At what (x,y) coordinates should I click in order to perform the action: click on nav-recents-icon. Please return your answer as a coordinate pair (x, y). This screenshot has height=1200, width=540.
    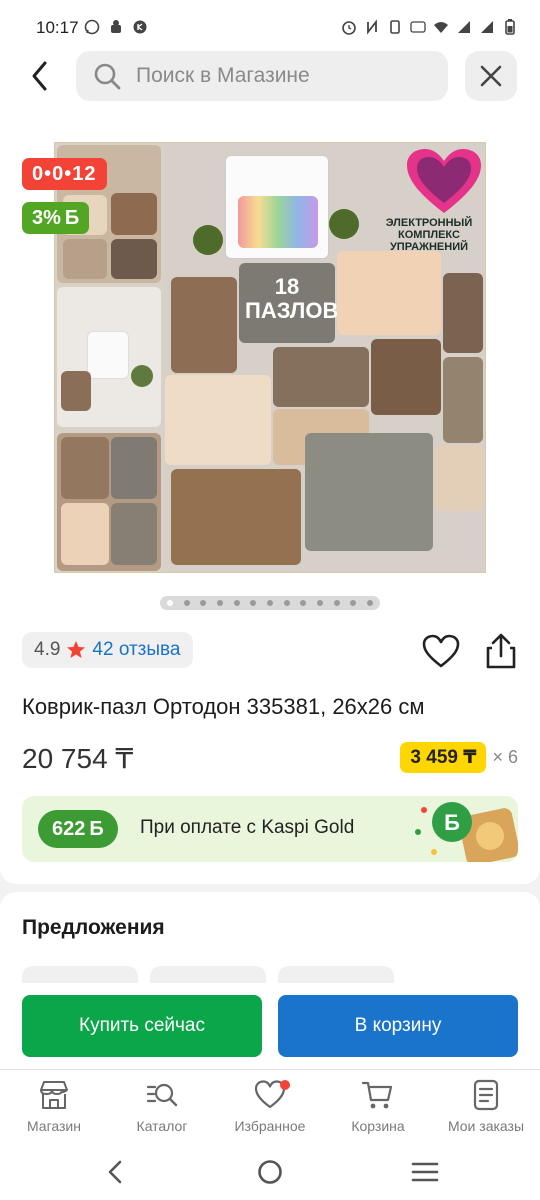
    Looking at the image, I should click on (425, 1172).